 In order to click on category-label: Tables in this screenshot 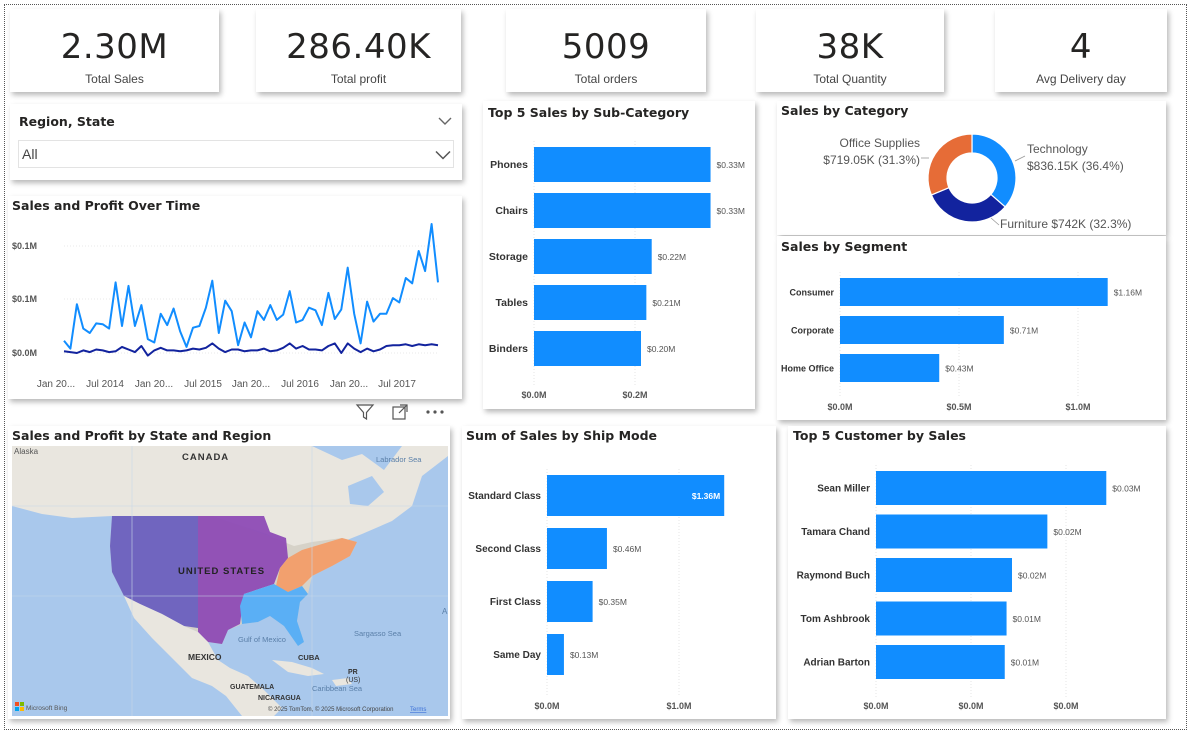, I will do `click(512, 303)`.